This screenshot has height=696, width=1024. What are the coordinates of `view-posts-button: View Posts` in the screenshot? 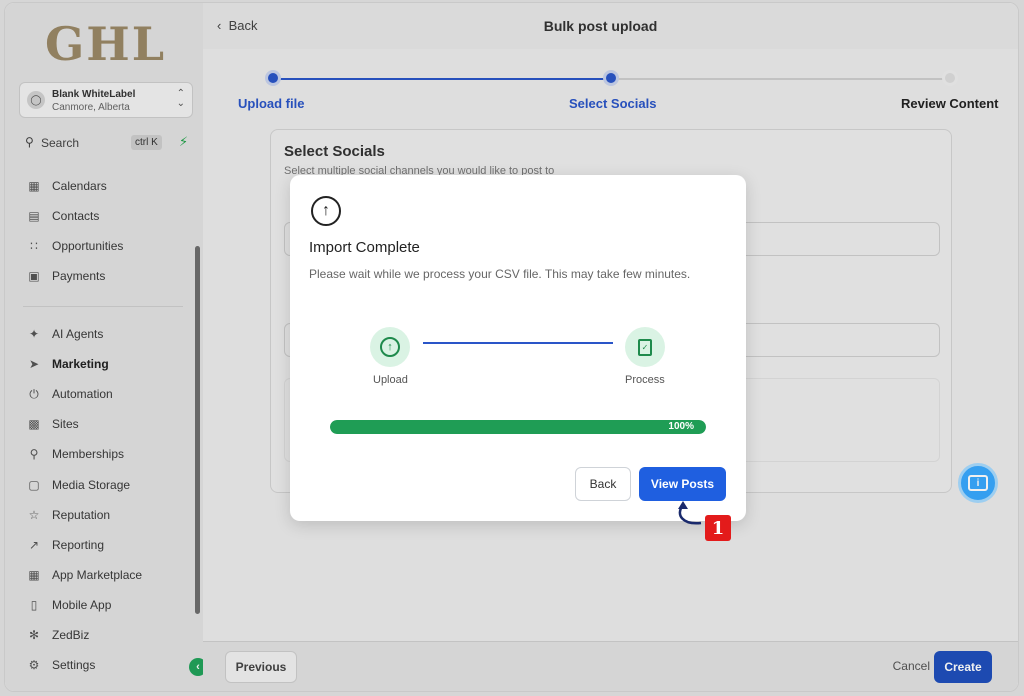 It's located at (682, 484).